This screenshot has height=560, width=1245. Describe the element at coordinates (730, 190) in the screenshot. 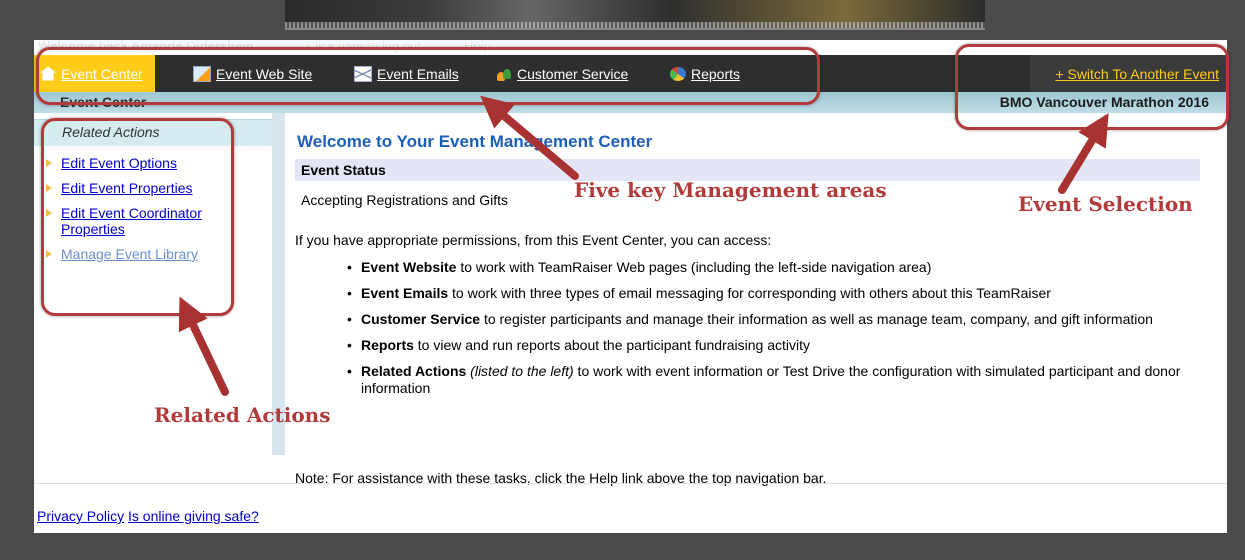

I see `annotation-label-five-areas: Five key Management areas` at that location.